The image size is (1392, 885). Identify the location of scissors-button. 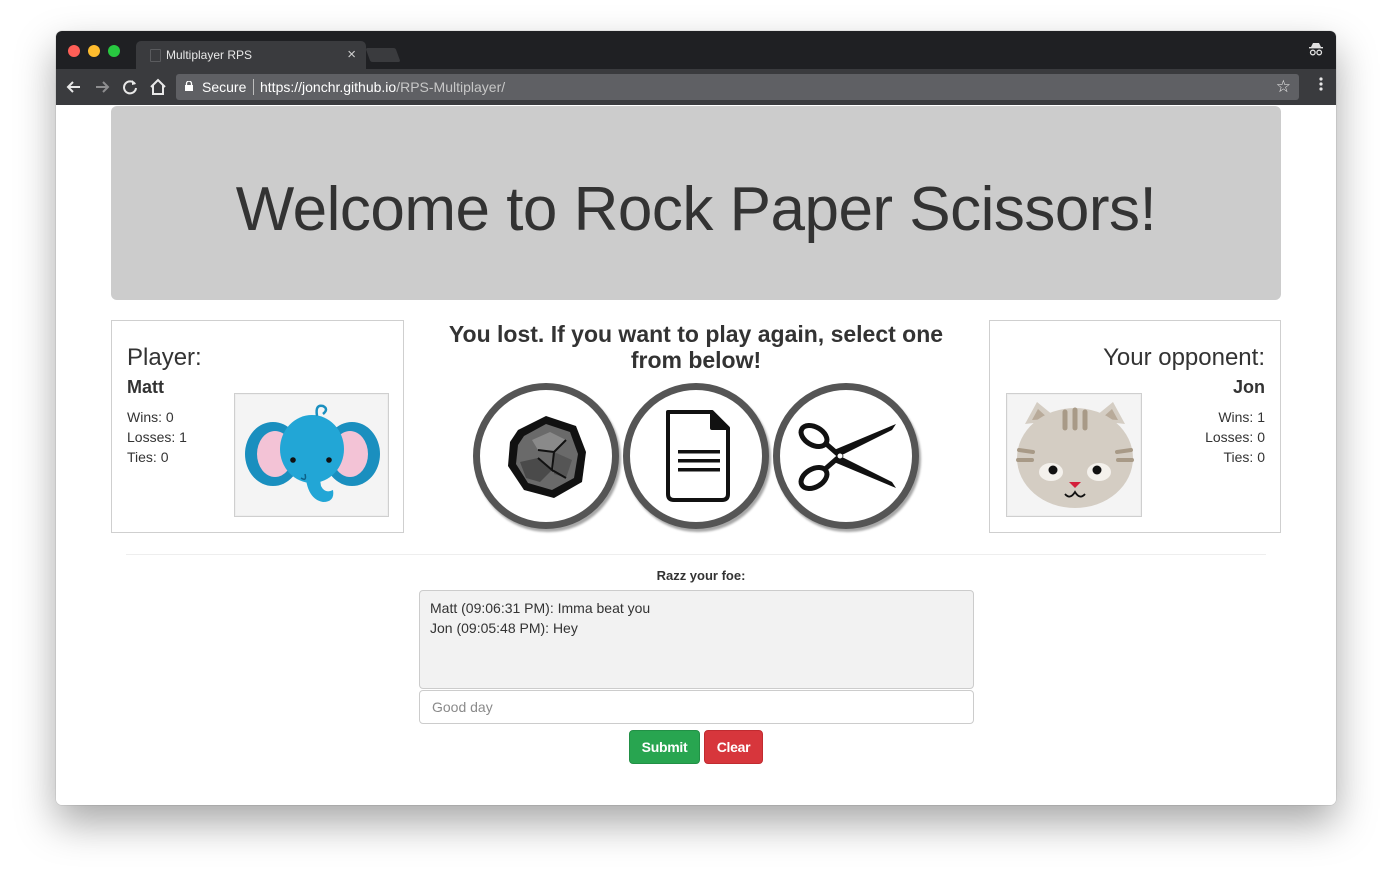
(846, 456).